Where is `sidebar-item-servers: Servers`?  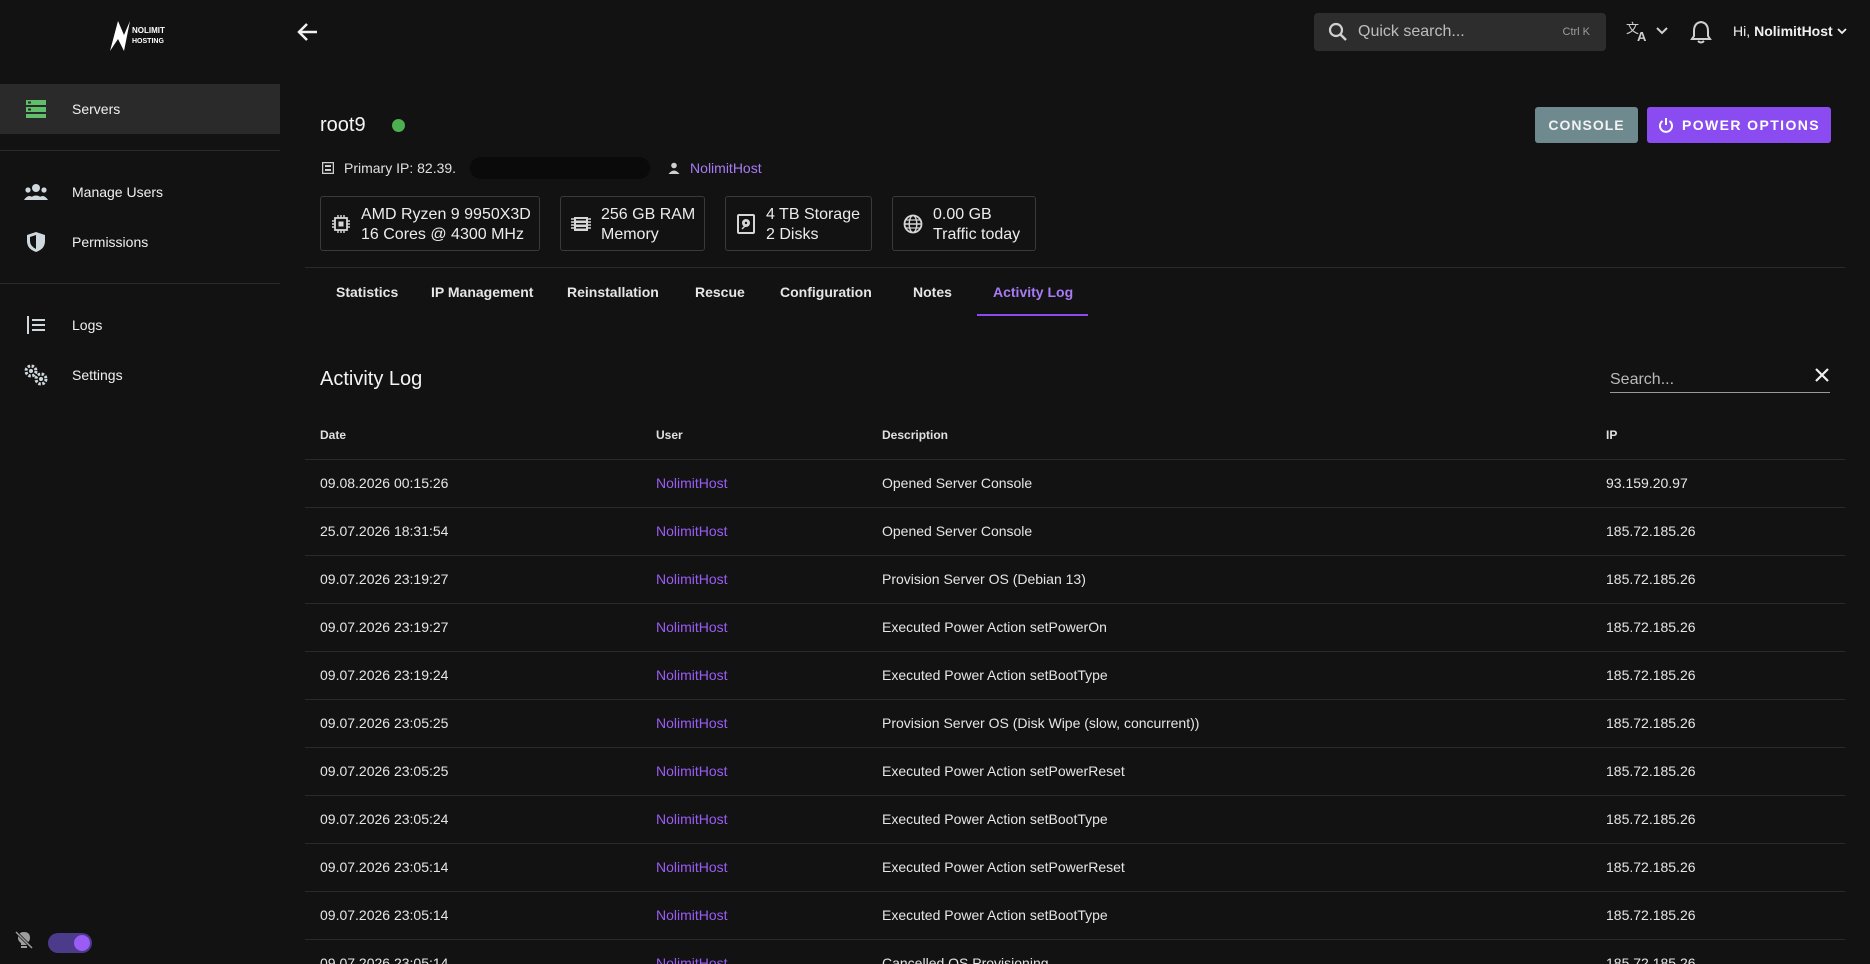 sidebar-item-servers: Servers is located at coordinates (140, 109).